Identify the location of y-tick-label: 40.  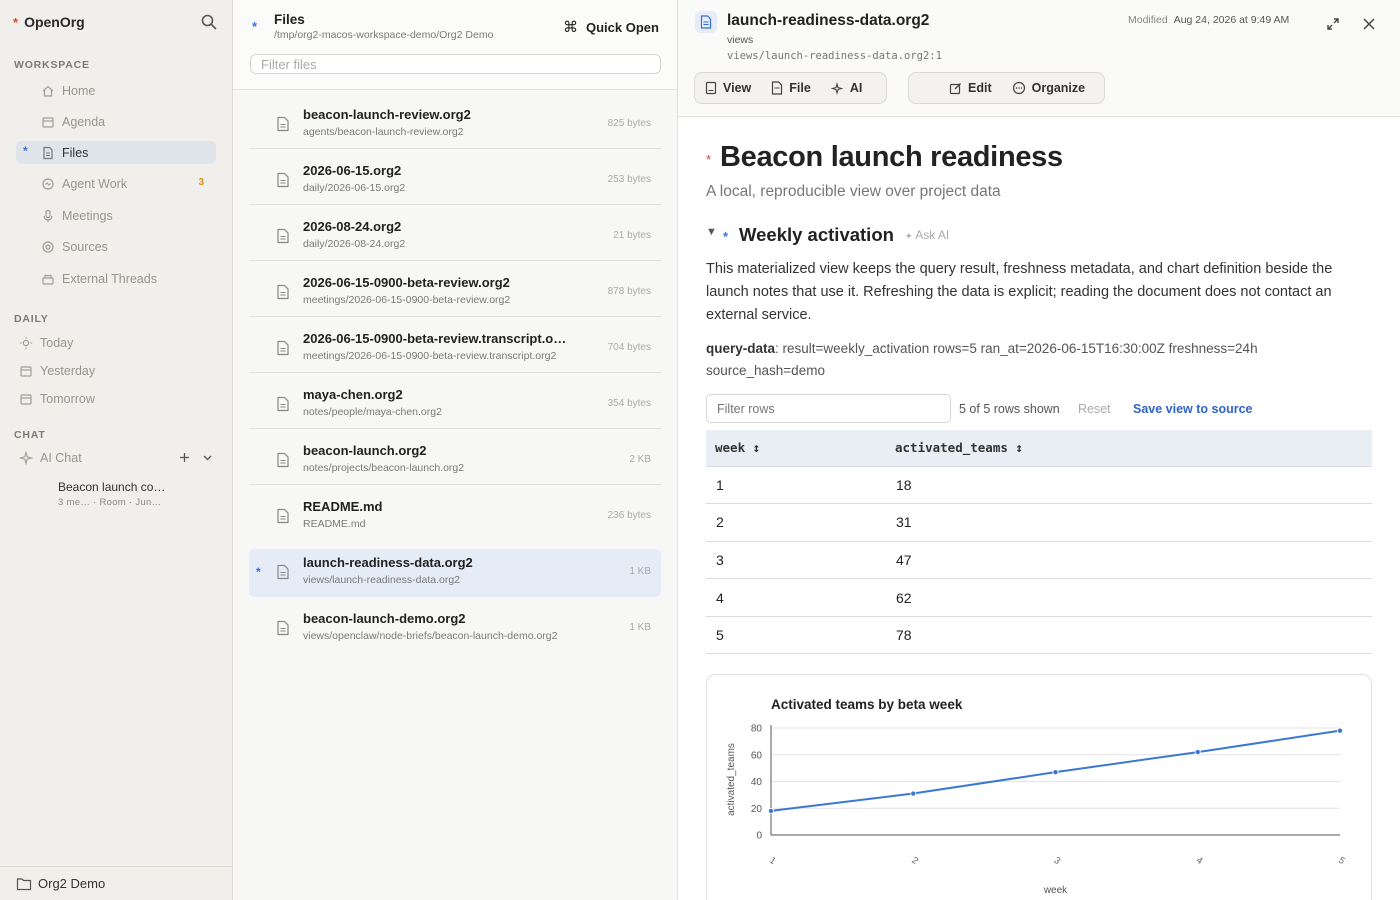
(757, 782).